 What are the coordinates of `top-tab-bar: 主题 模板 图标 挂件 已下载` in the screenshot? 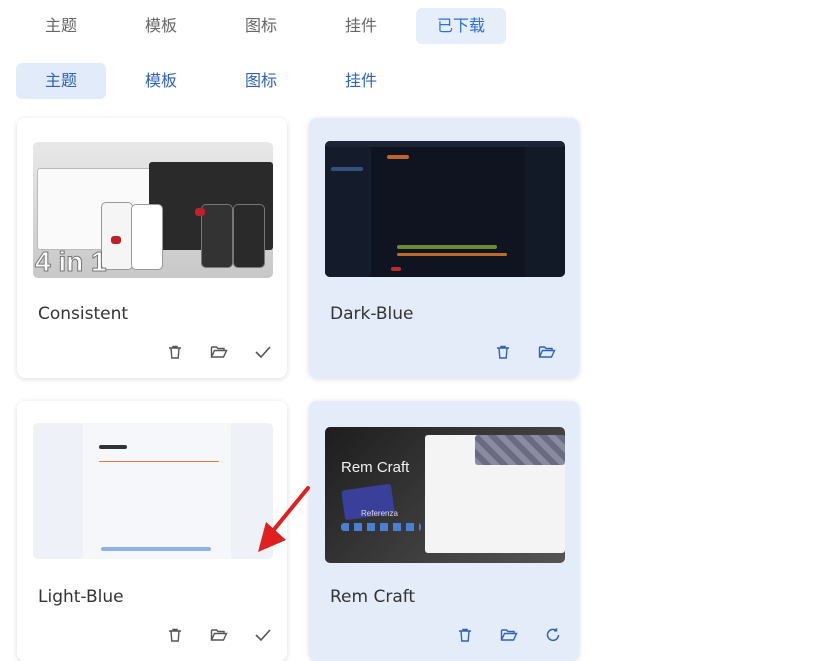 It's located at (266, 26).